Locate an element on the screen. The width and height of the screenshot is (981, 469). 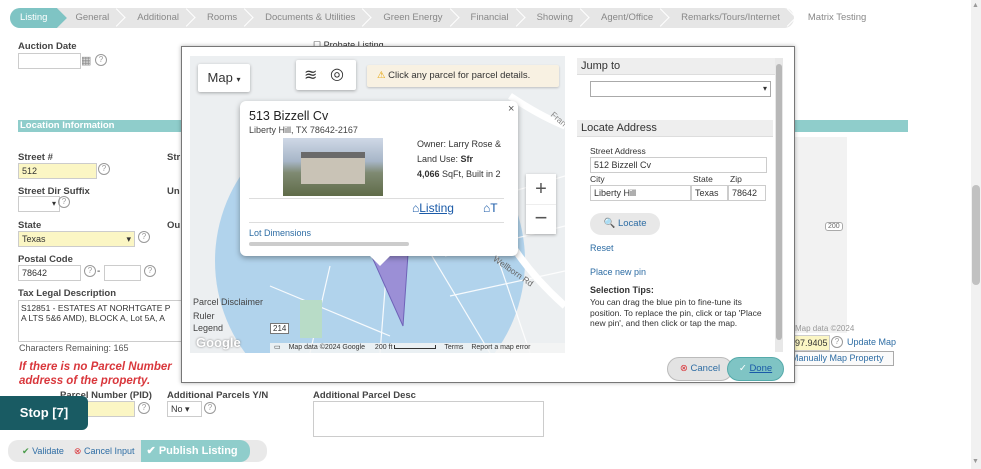
tab-agent-office: Agent/Office is located at coordinates (623, 18).